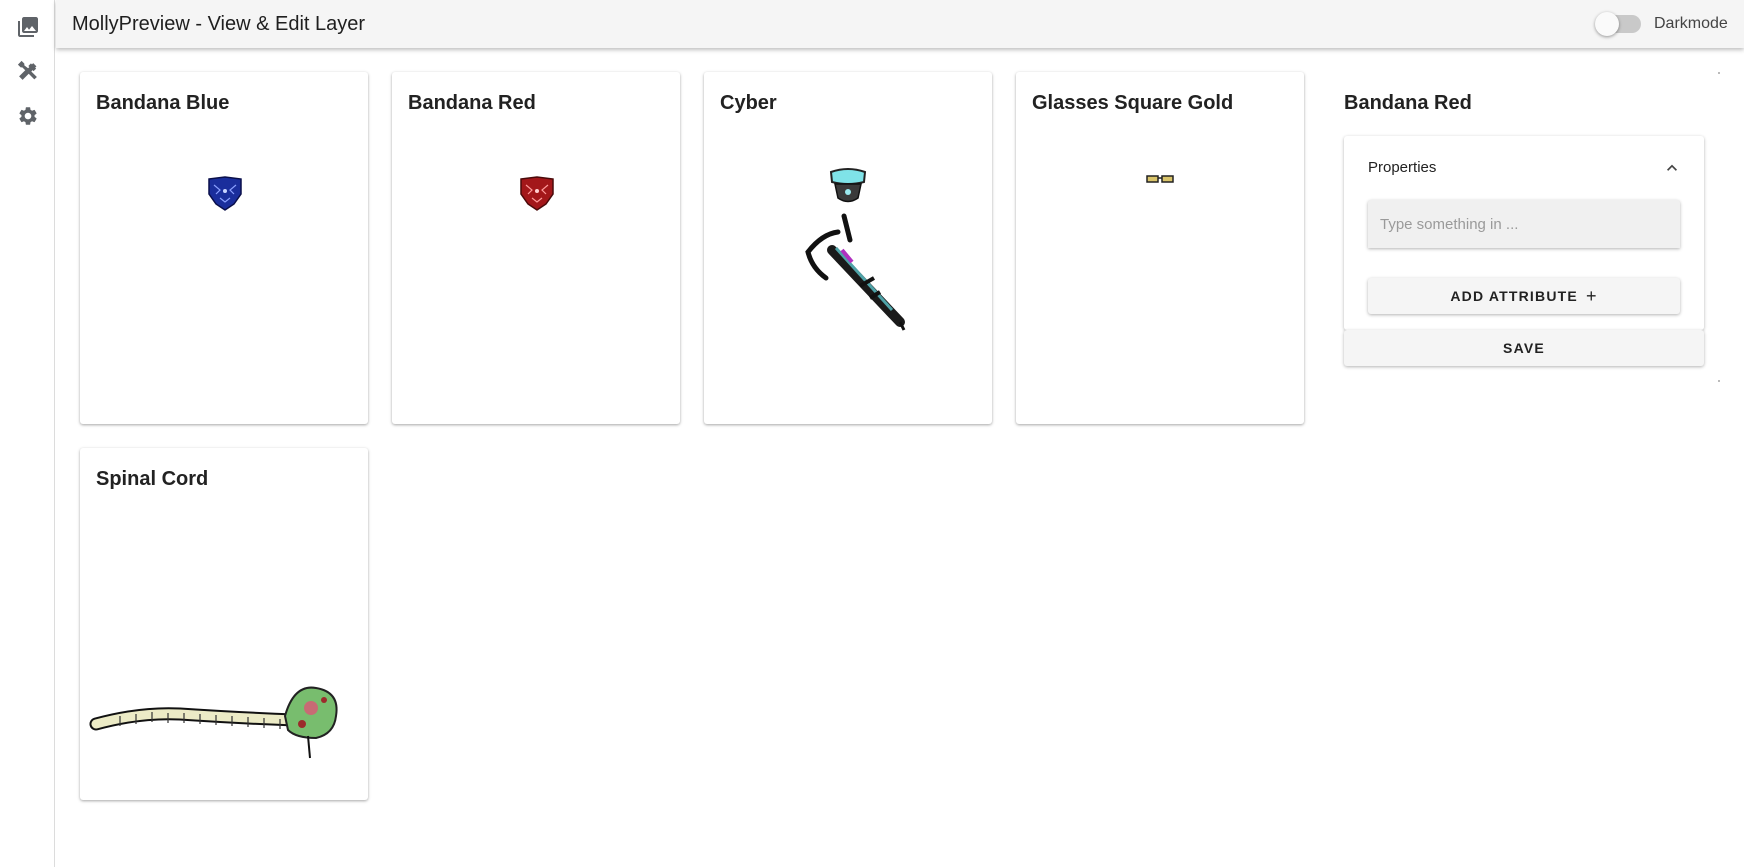  I want to click on tools-icon, so click(27, 70).